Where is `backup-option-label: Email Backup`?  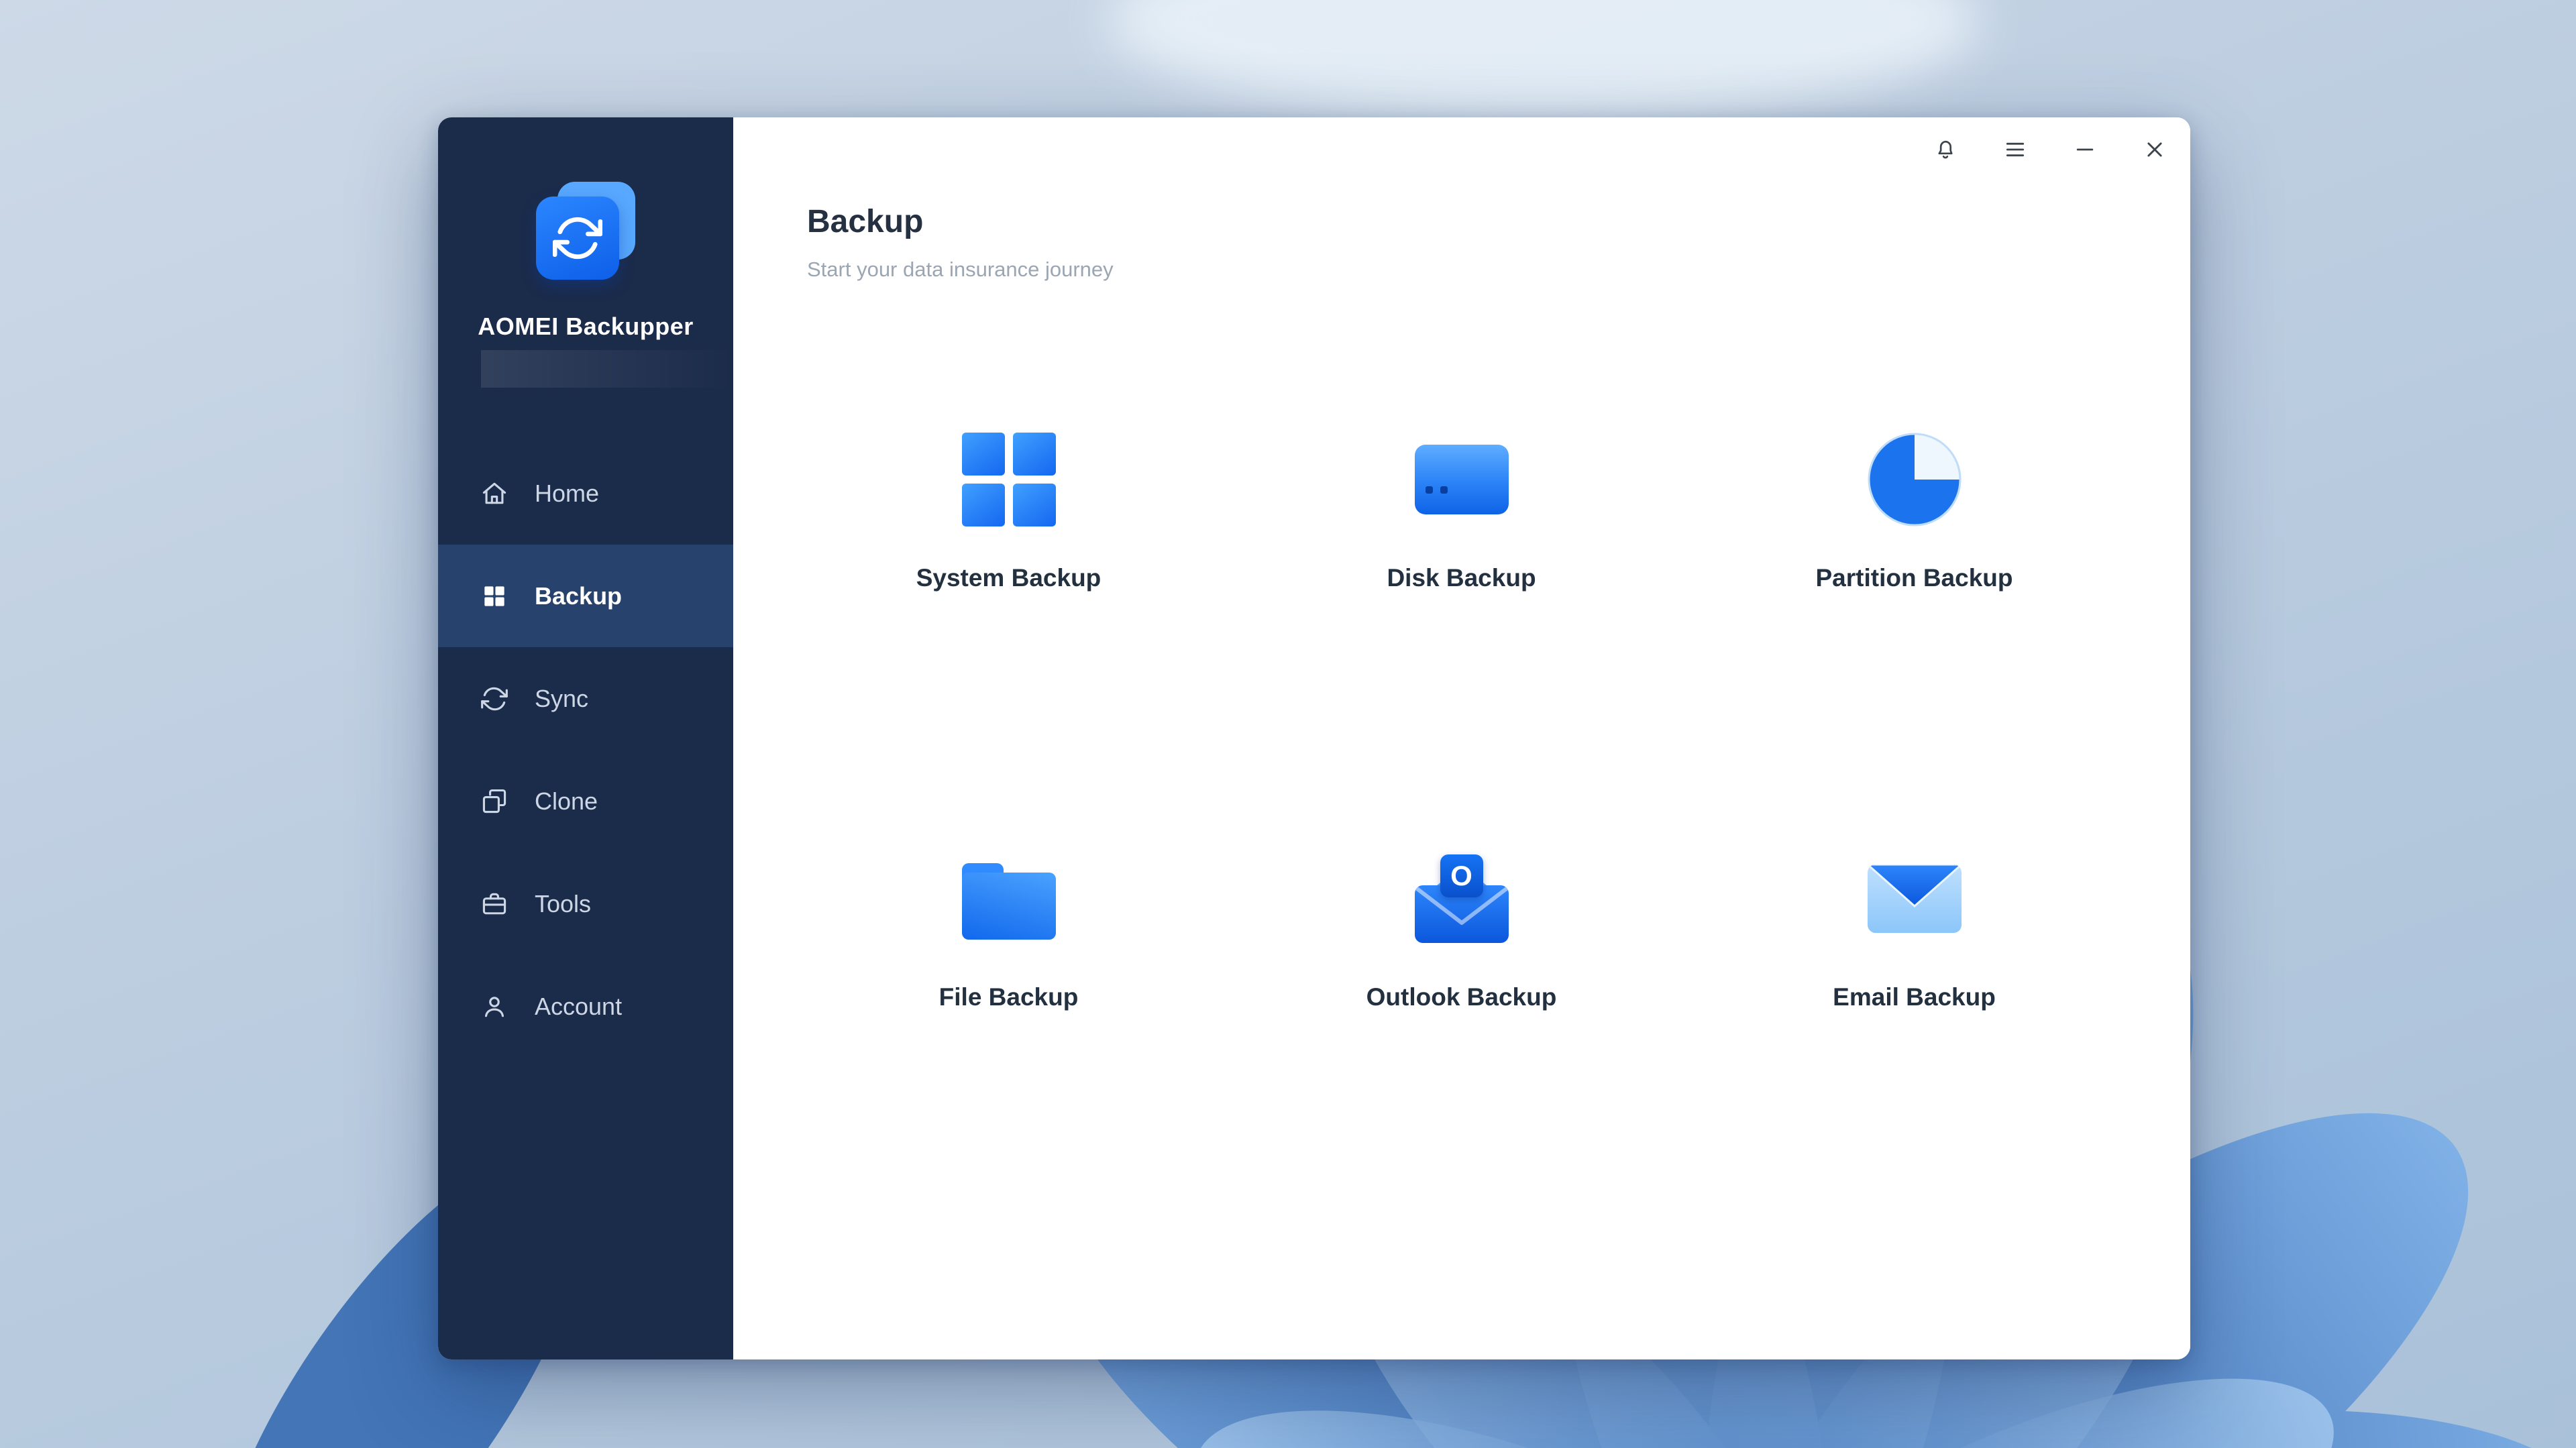 backup-option-label: Email Backup is located at coordinates (1914, 997).